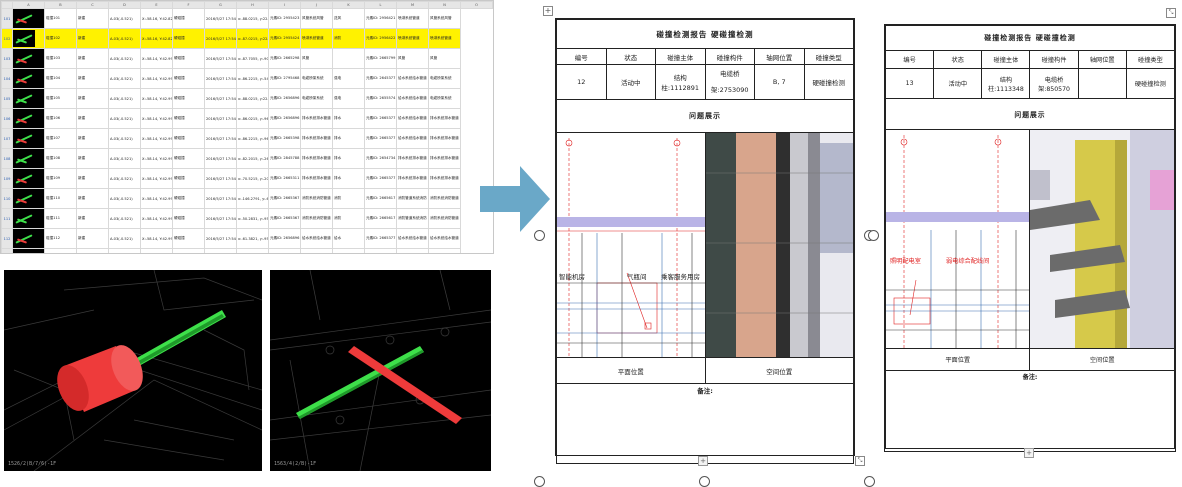 The height and width of the screenshot is (487, 1182). I want to click on table-cell-xyz: x:-131.3151, y:-95.2812, z:-1.9954, so click(252, 250).